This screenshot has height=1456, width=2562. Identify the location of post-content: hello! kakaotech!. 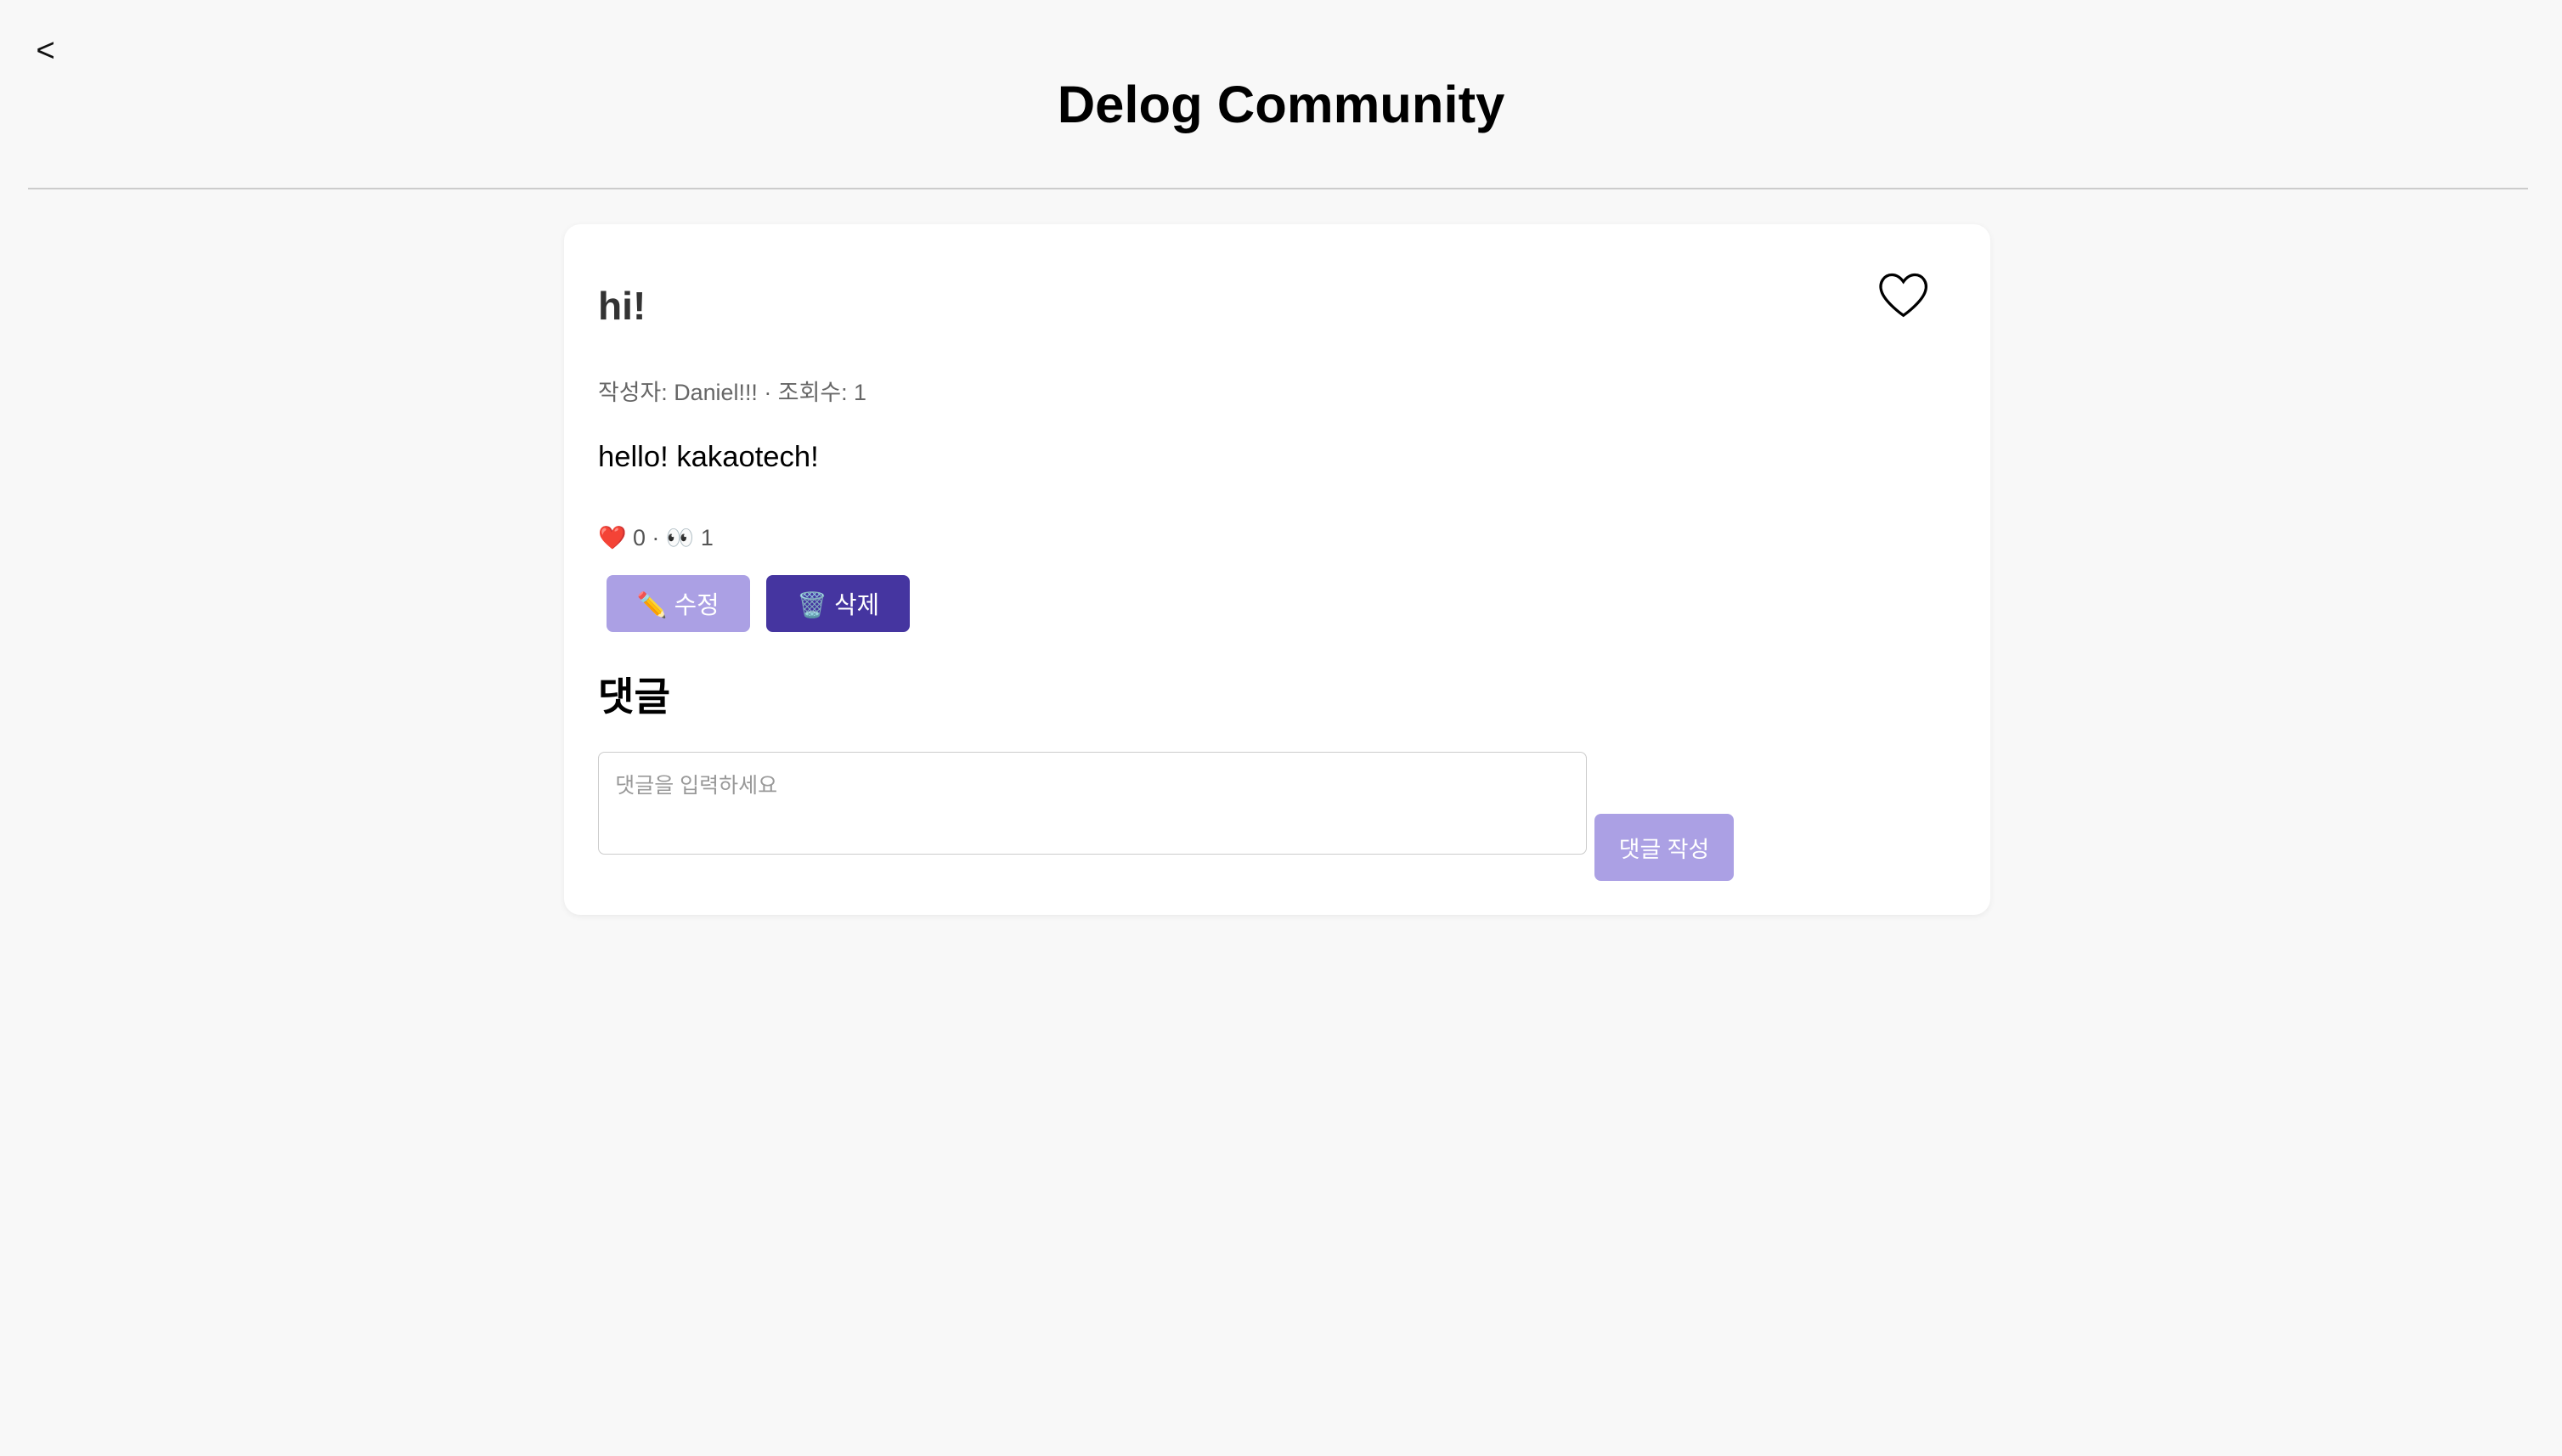
(708, 458).